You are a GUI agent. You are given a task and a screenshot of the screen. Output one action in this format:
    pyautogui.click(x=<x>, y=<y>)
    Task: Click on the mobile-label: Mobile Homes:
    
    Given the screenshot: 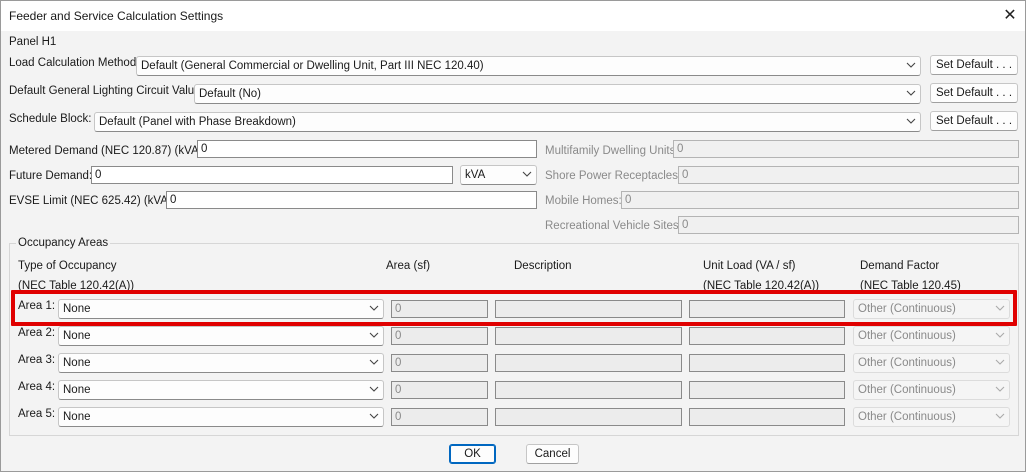 What is the action you would take?
    pyautogui.click(x=583, y=201)
    